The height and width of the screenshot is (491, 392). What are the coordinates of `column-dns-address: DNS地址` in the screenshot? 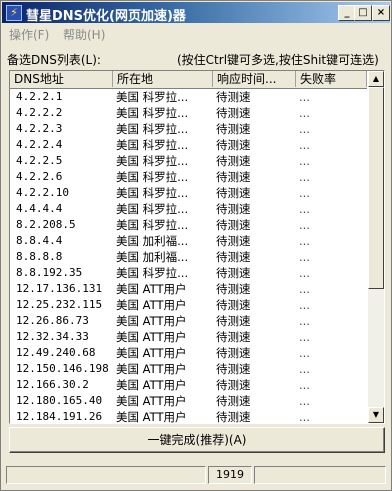 It's located at (61, 79).